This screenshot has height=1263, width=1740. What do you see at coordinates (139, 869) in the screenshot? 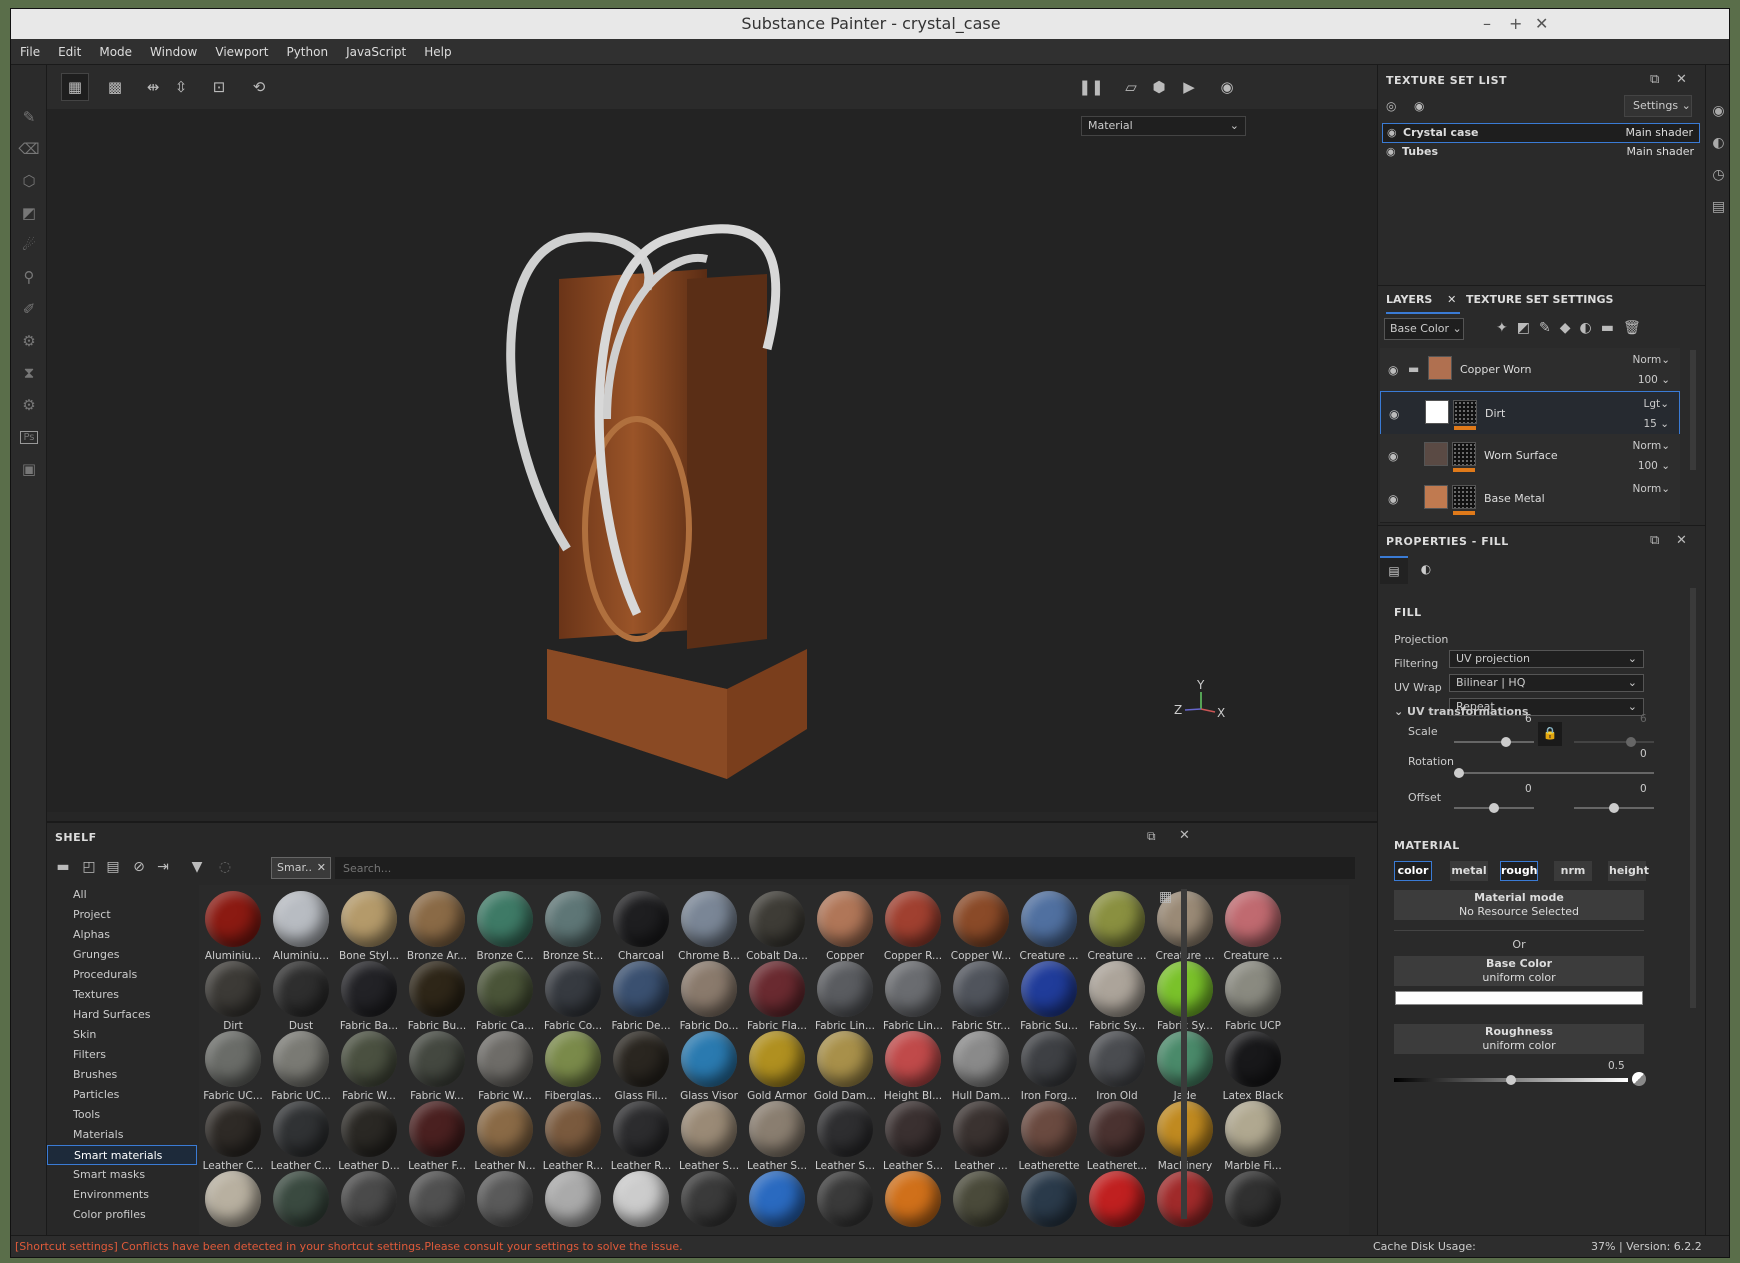
I see `hide-icon: ⊘` at bounding box center [139, 869].